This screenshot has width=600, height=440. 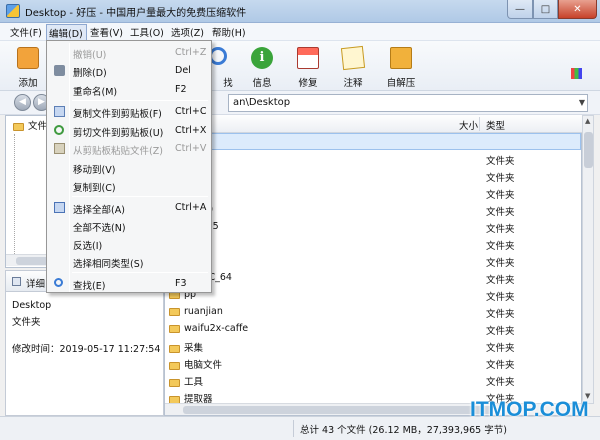 What do you see at coordinates (129, 284) in the screenshot?
I see `edit-menu-item: 查找(E) F3` at bounding box center [129, 284].